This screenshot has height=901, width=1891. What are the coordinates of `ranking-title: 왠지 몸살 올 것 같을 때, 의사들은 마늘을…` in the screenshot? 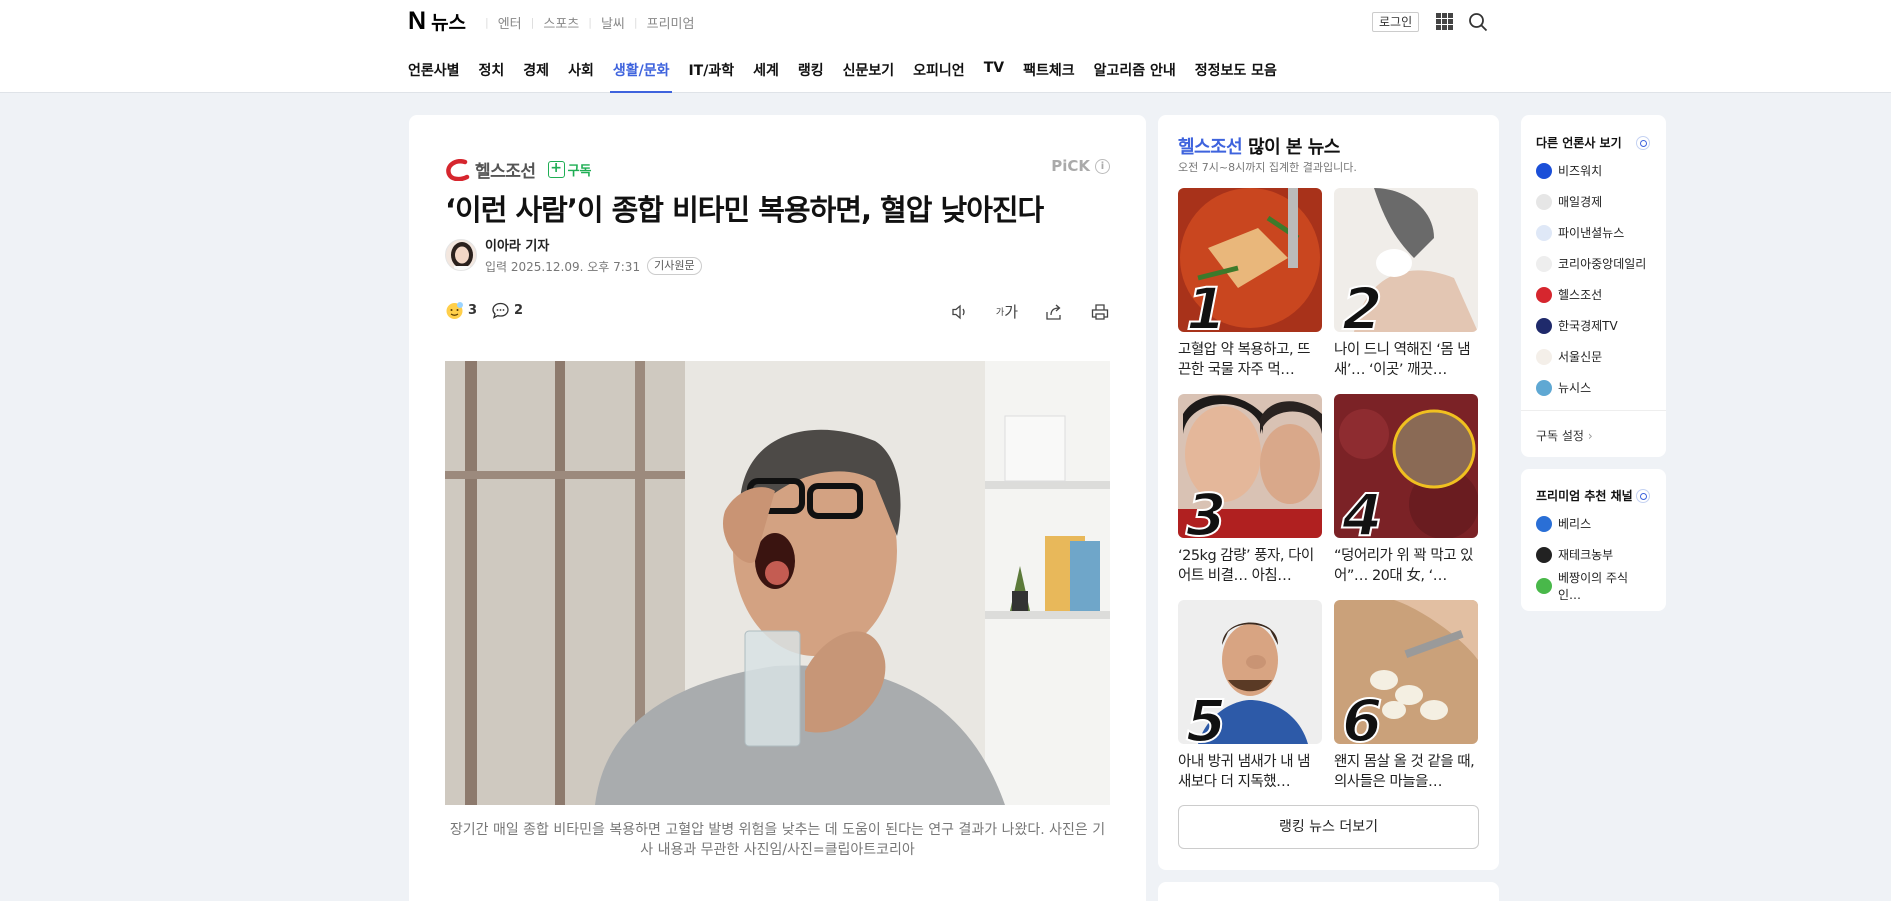 It's located at (1406, 772).